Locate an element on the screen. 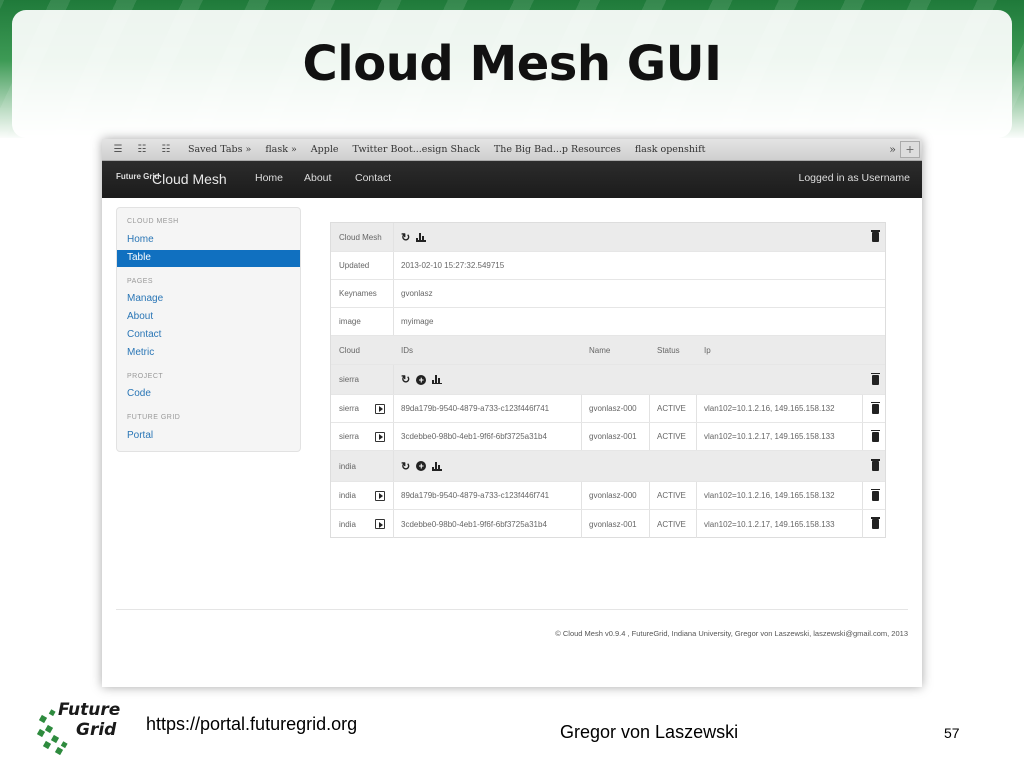  bookmark-apple: Apple is located at coordinates (325, 149).